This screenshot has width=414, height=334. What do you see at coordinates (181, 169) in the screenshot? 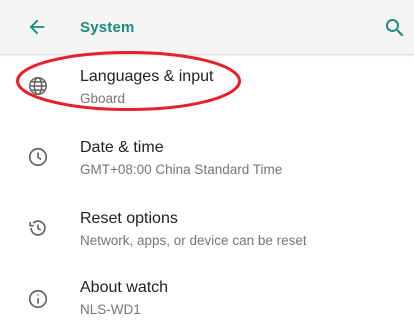
I see `settings-item-summary: GMT+08:00 China Standard Time` at bounding box center [181, 169].